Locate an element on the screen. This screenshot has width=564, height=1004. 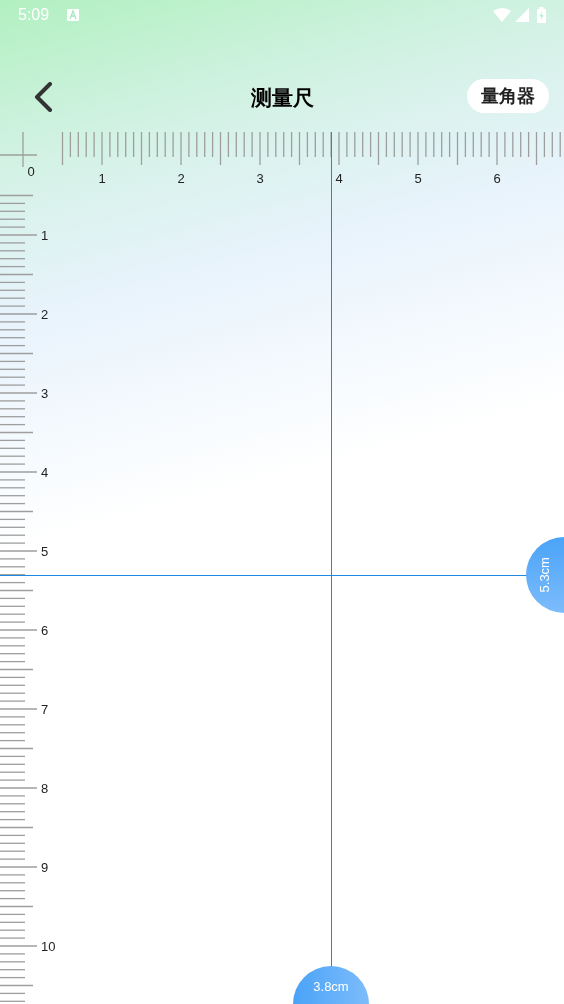
ruler-number: 0 is located at coordinates (31, 171).